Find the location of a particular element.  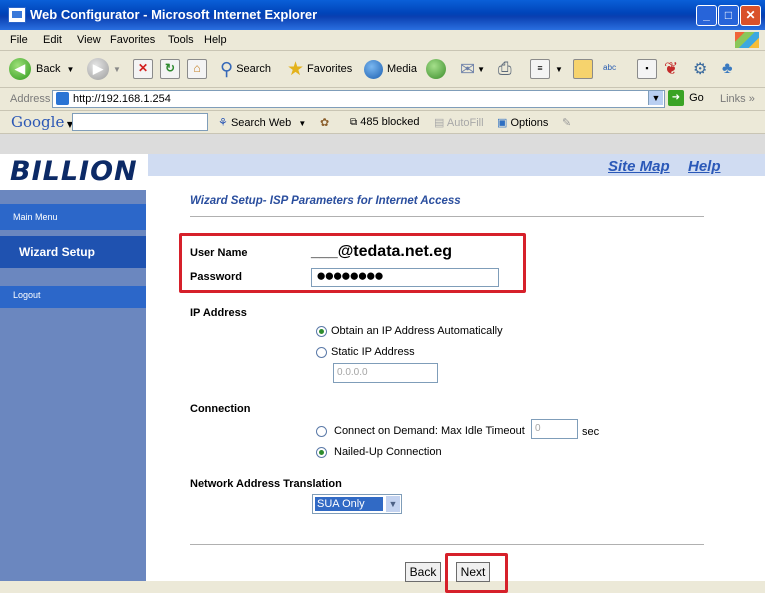

address-dropdown-icon: ▼ is located at coordinates (655, 98).